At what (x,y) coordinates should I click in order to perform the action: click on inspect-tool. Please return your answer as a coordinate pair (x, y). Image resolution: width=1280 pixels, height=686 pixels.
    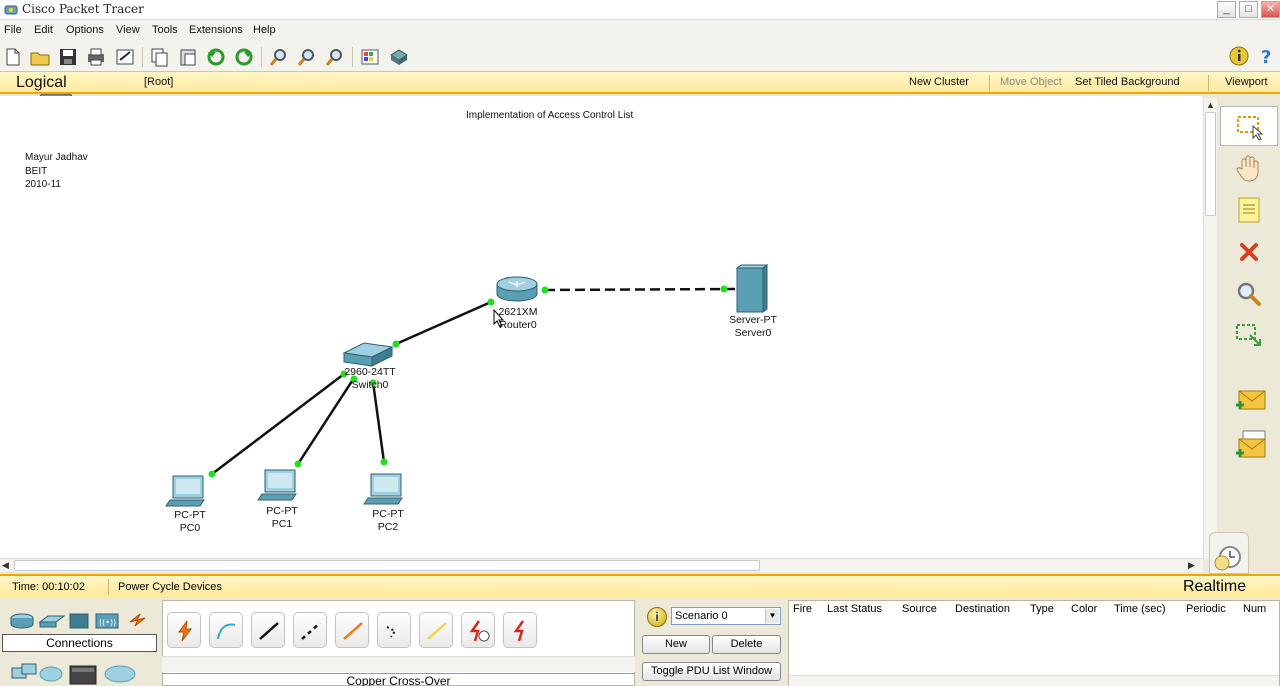
    Looking at the image, I should click on (1249, 294).